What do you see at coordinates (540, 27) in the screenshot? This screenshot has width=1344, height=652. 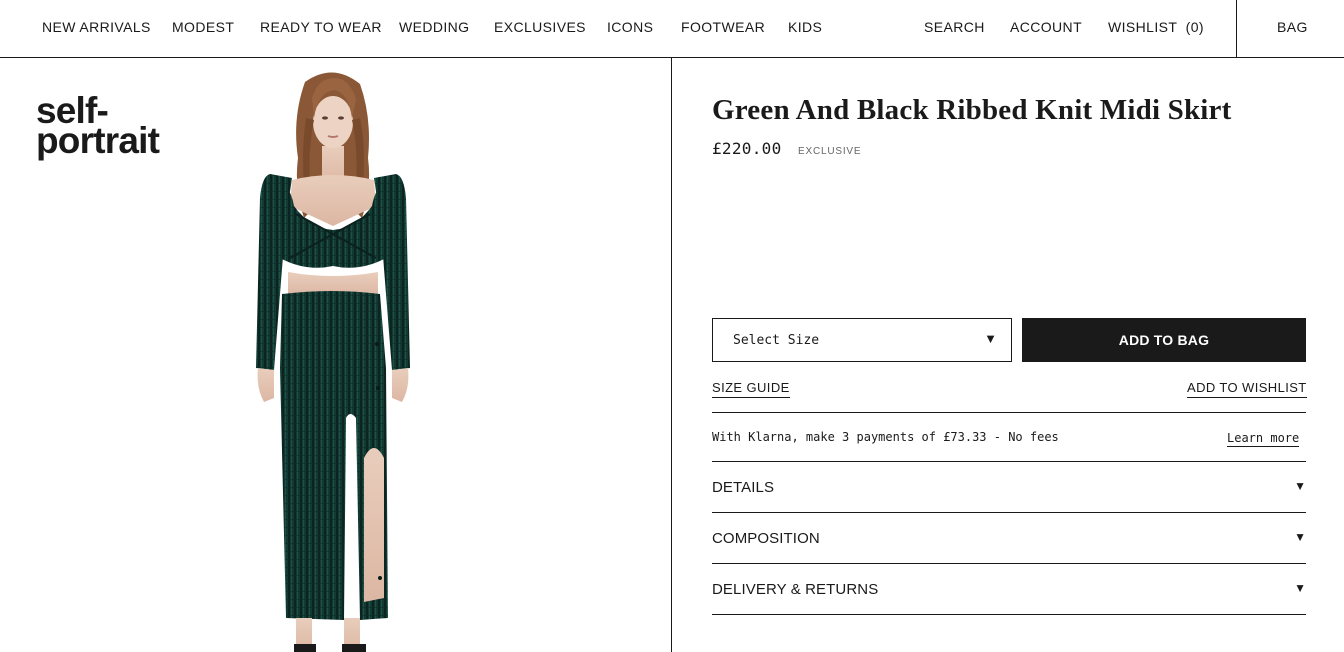 I see `nav-exclusives: EXCLUSIVES` at bounding box center [540, 27].